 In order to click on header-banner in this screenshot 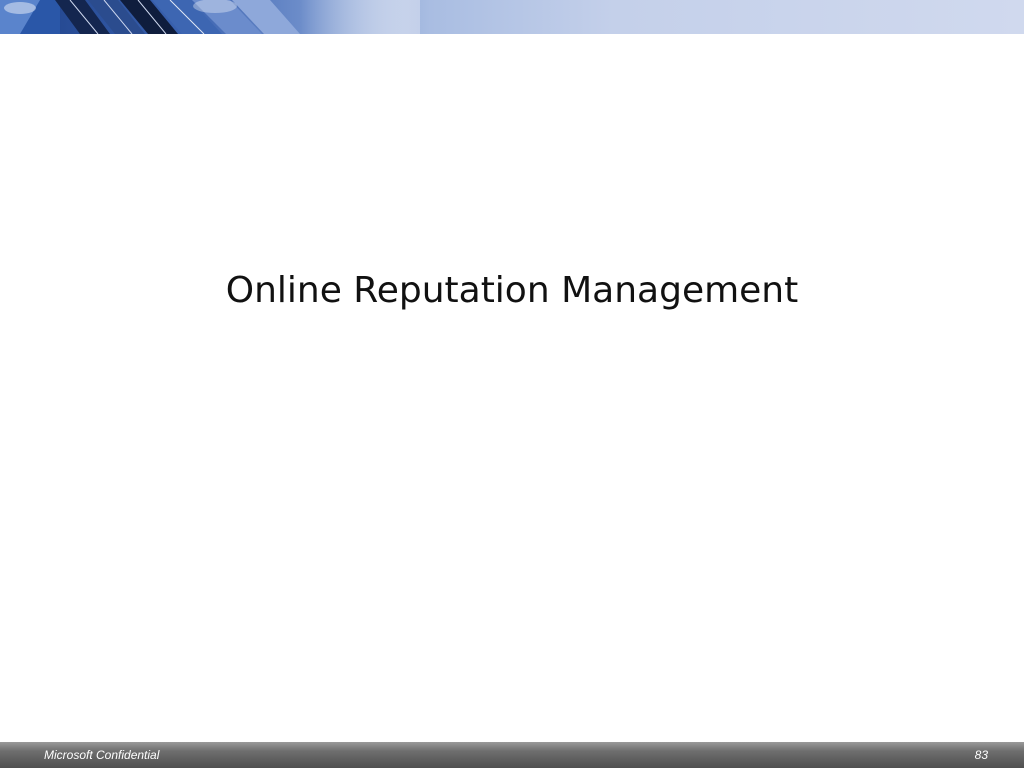, I will do `click(512, 17)`.